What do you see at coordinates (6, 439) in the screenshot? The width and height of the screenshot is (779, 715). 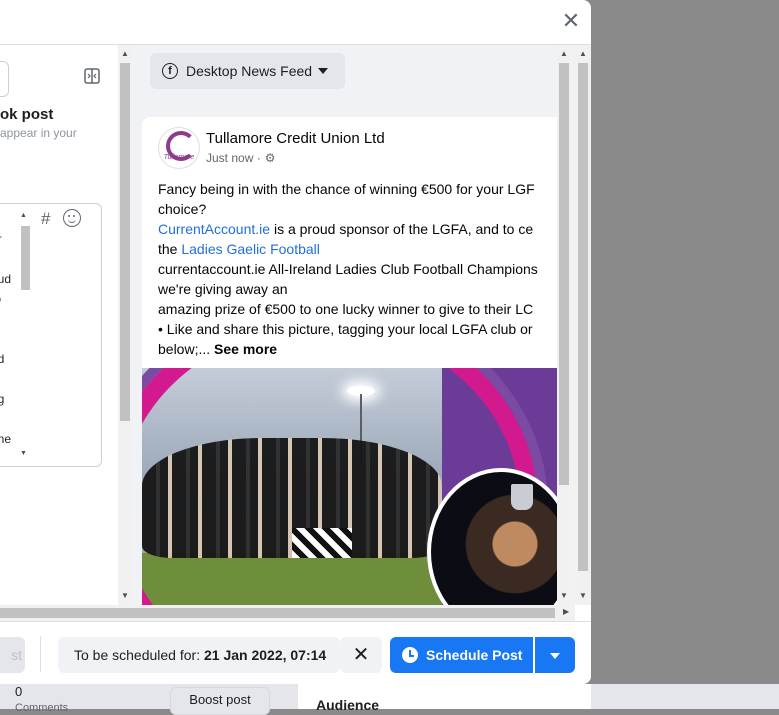 I see `text-fragment: one` at bounding box center [6, 439].